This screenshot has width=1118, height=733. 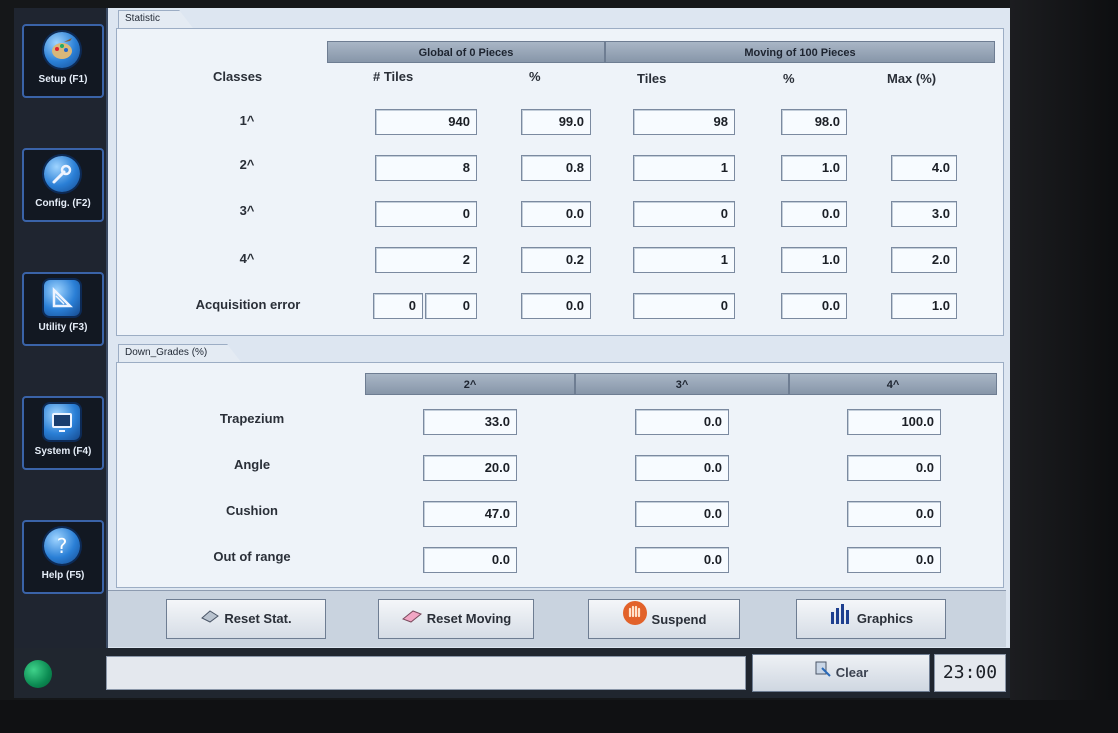 What do you see at coordinates (63, 203) in the screenshot?
I see `sidebar-item-label: Config. (F2)` at bounding box center [63, 203].